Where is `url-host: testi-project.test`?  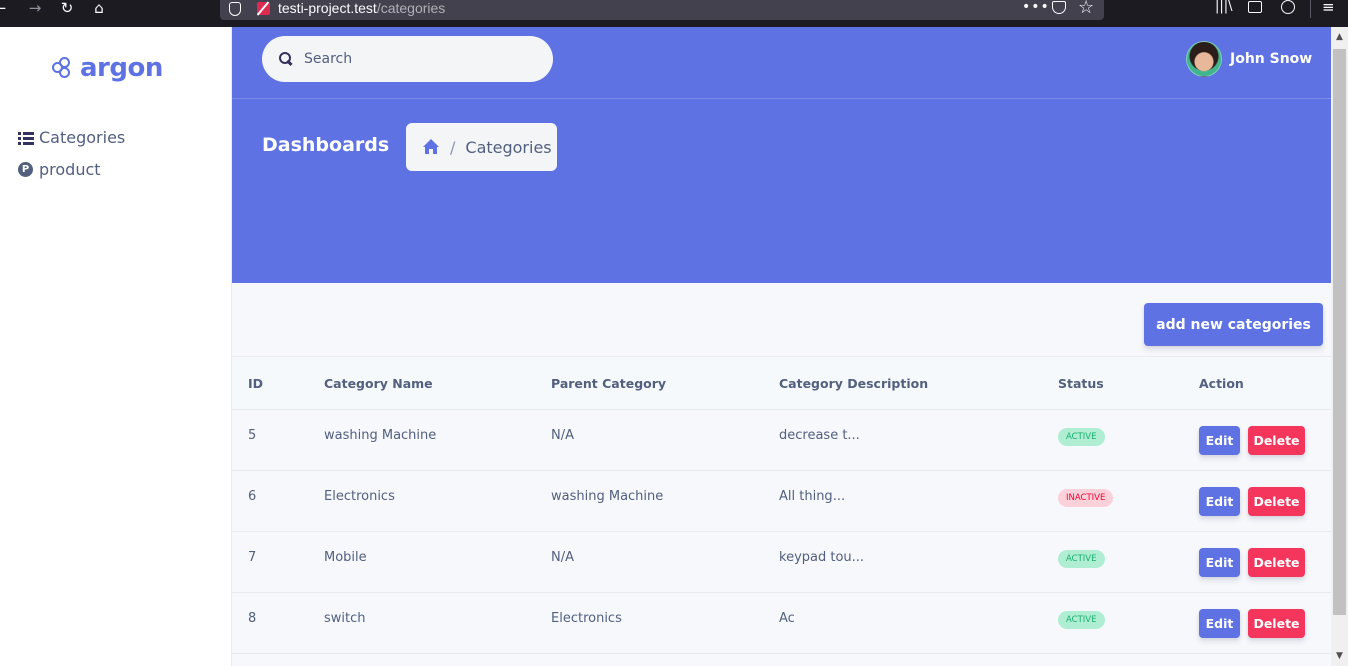
url-host: testi-project.test is located at coordinates (327, 8).